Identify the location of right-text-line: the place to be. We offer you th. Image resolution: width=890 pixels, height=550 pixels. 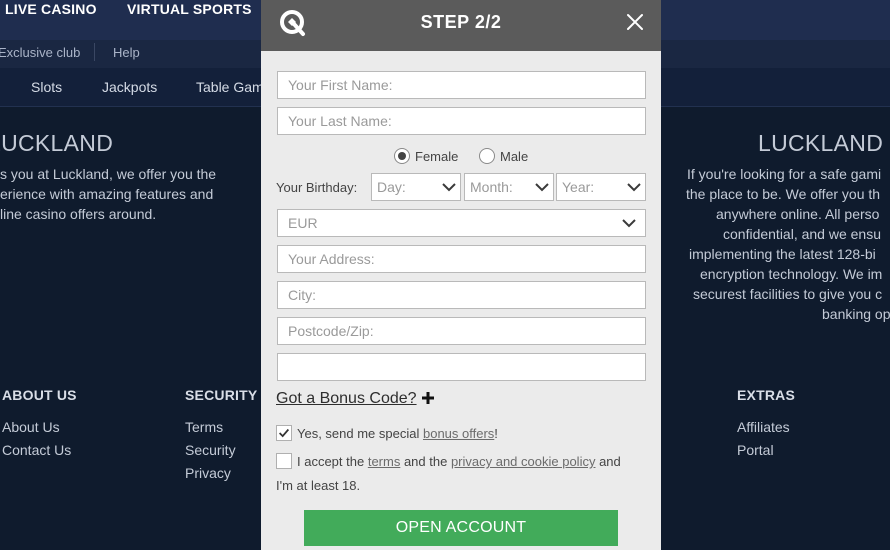
(783, 194).